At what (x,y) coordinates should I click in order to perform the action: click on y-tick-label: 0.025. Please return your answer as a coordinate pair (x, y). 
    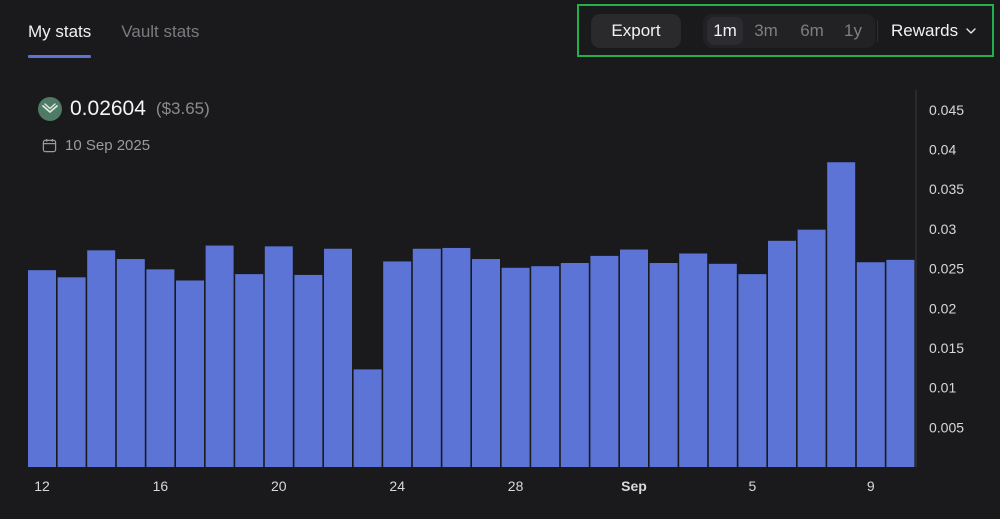
    Looking at the image, I should click on (946, 269).